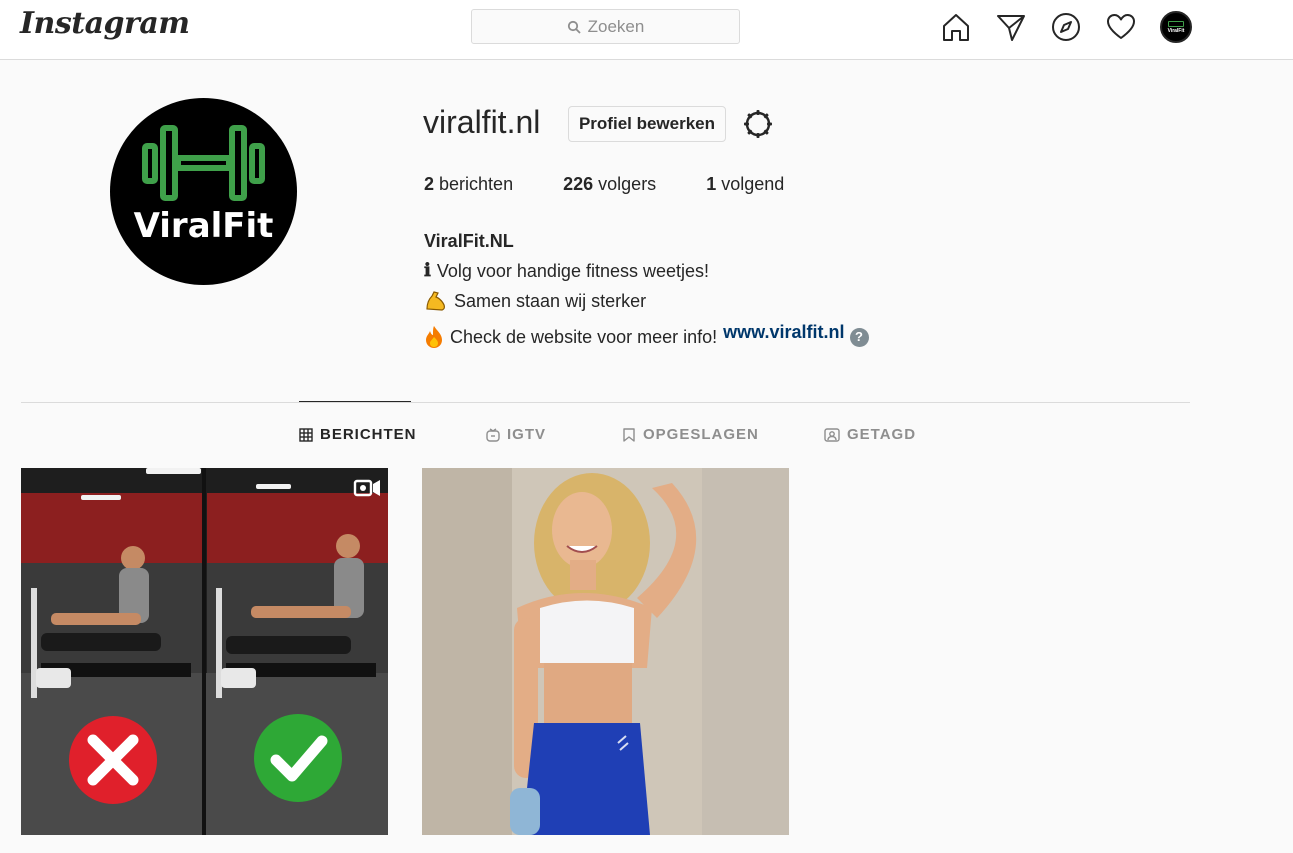 This screenshot has height=853, width=1293. Describe the element at coordinates (573, 271) in the screenshot. I see `bio-line-1-text: Volg voor handige fitness weetjes!` at that location.